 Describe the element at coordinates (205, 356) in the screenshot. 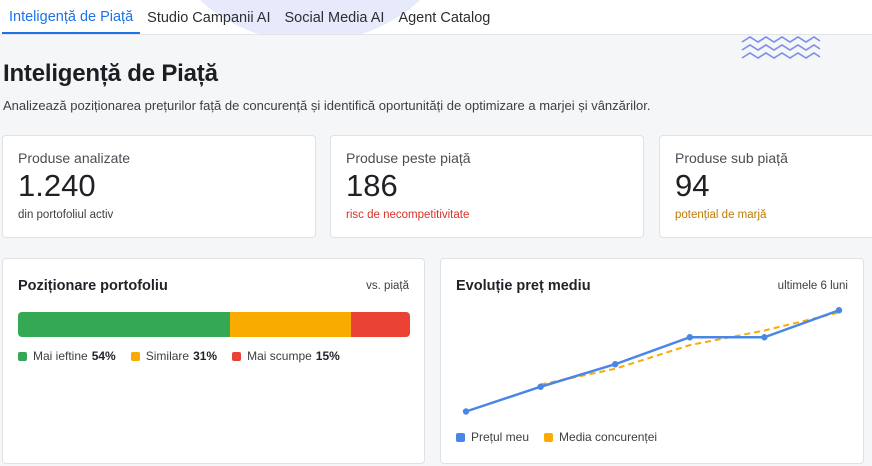

I see `legend-percent: 31%` at that location.